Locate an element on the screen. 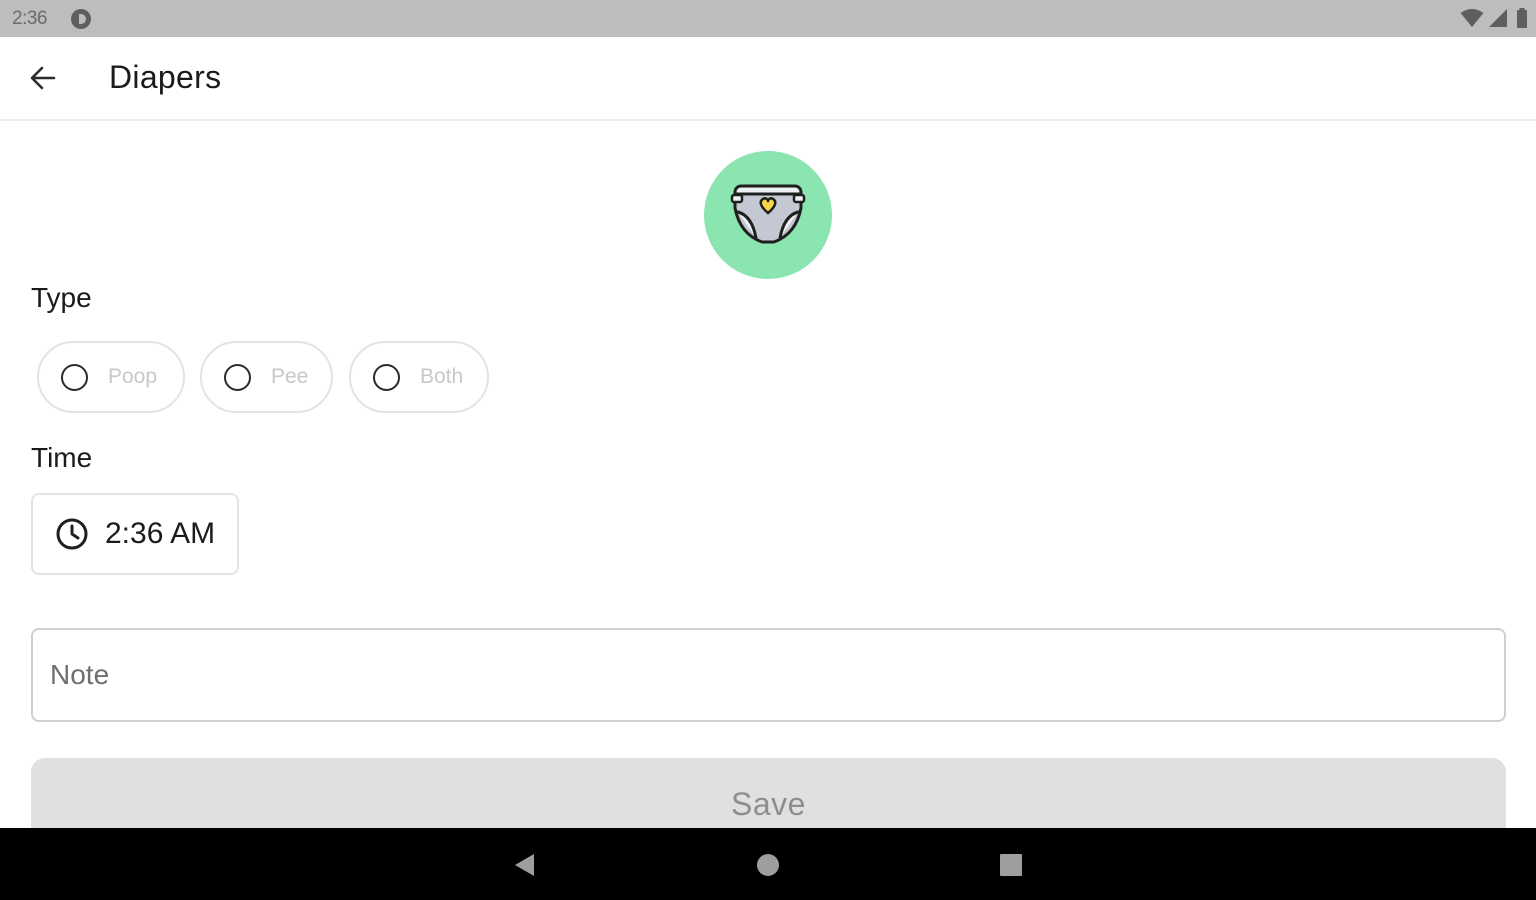 The height and width of the screenshot is (900, 1536). battery-icon is located at coordinates (1522, 18).